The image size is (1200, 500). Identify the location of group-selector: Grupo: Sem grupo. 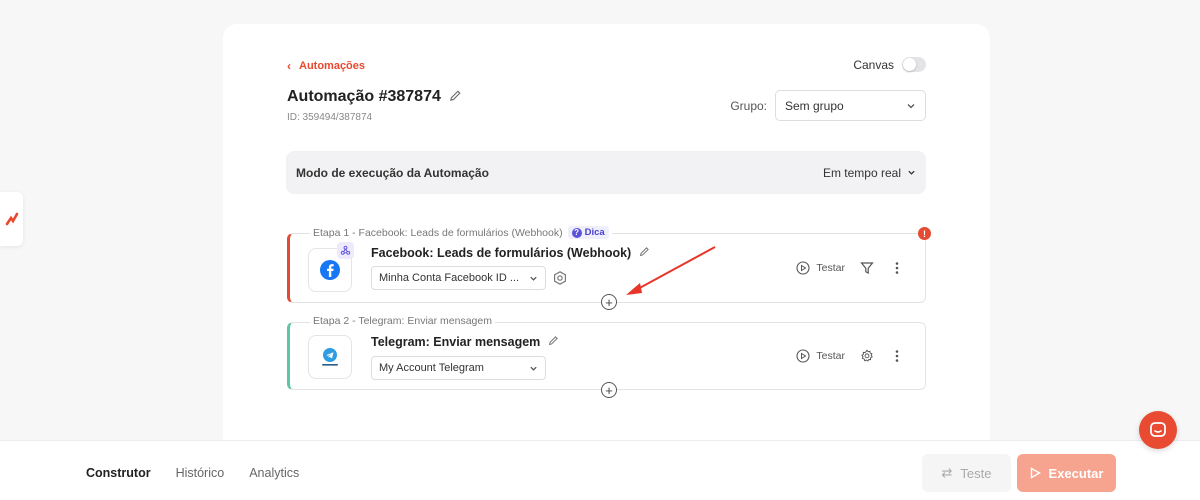
(828, 105).